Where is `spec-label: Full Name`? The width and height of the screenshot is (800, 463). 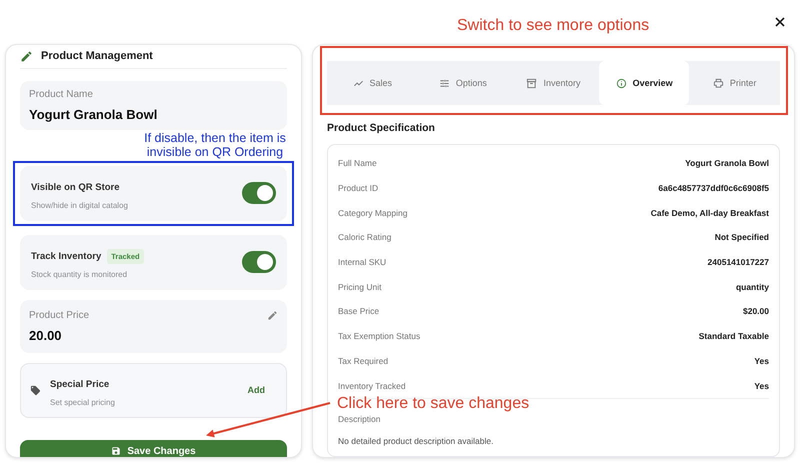 spec-label: Full Name is located at coordinates (357, 163).